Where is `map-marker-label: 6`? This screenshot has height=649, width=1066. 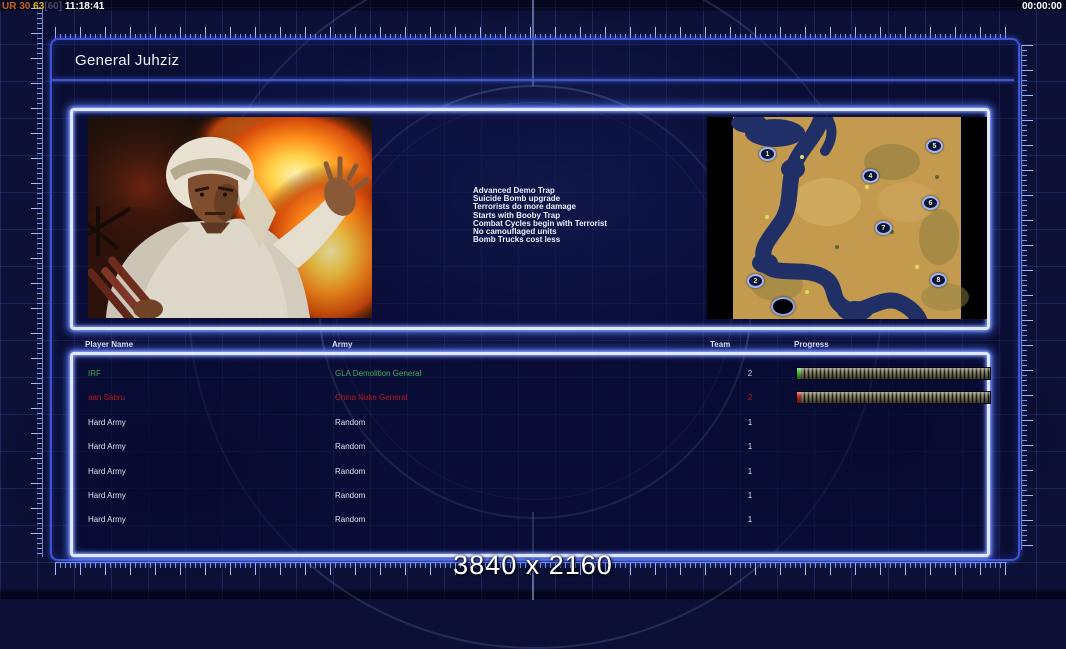
map-marker-label: 6 is located at coordinates (930, 203).